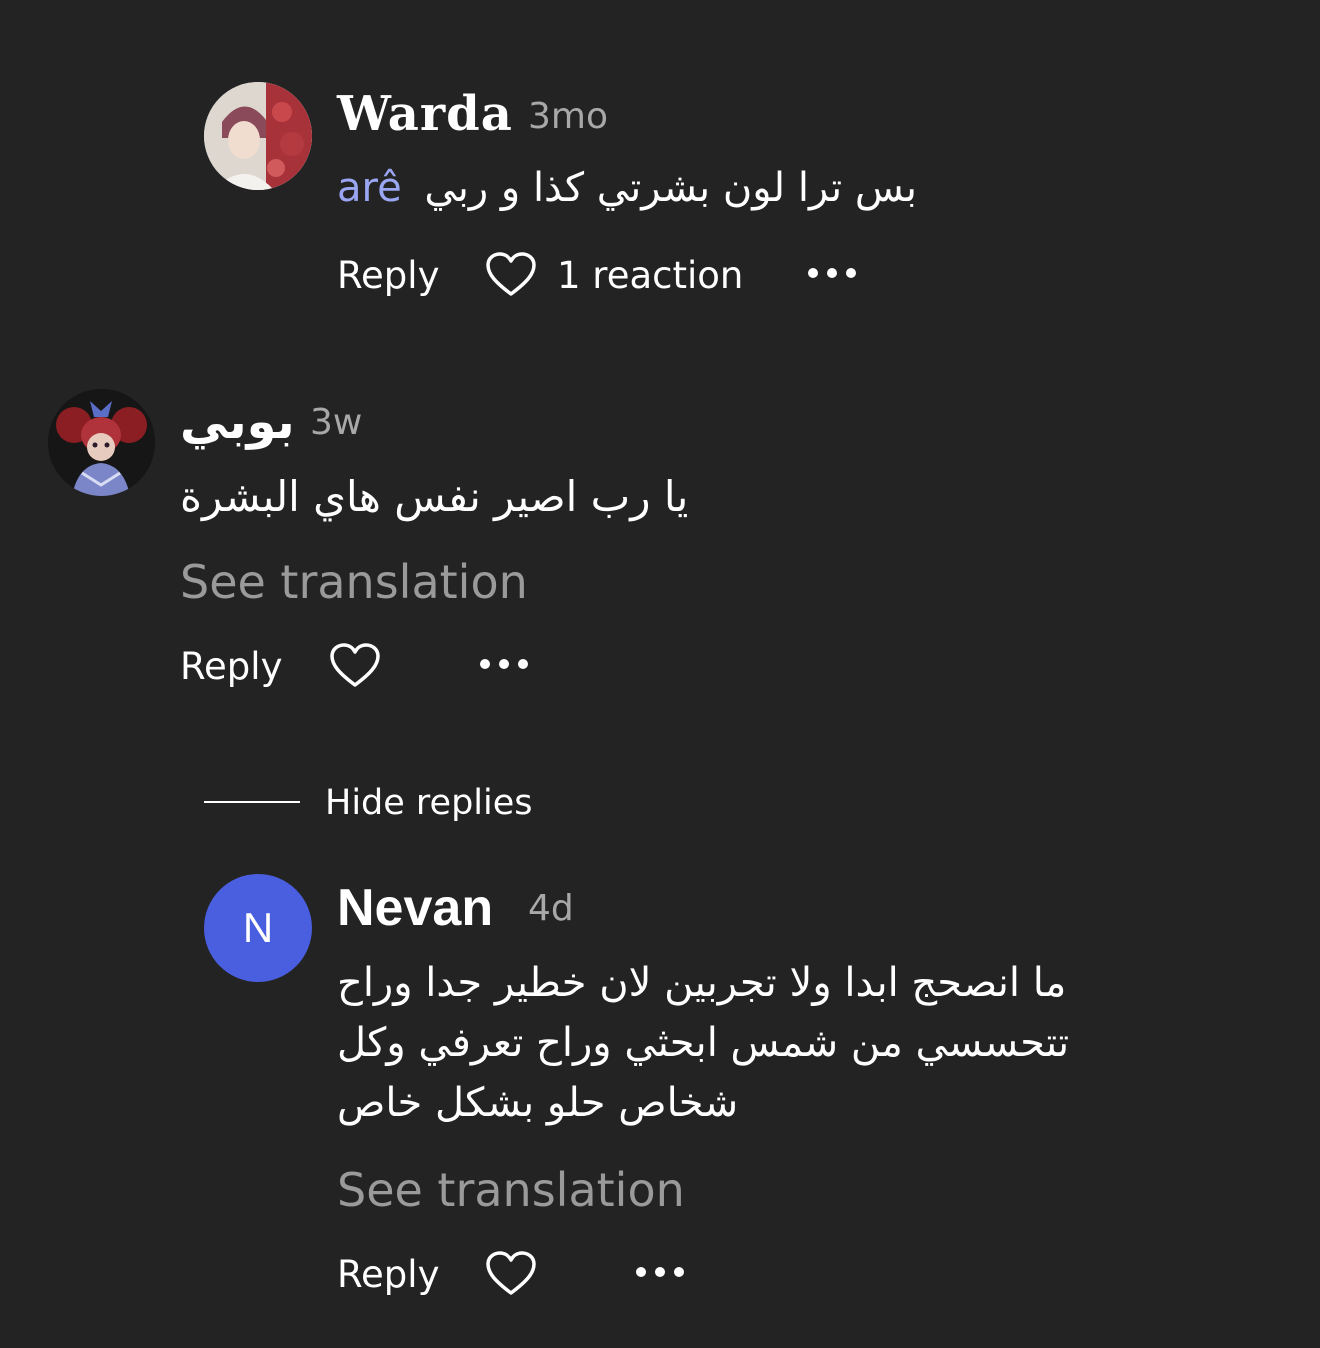  I want to click on reply-timestamp: 4d, so click(551, 908).